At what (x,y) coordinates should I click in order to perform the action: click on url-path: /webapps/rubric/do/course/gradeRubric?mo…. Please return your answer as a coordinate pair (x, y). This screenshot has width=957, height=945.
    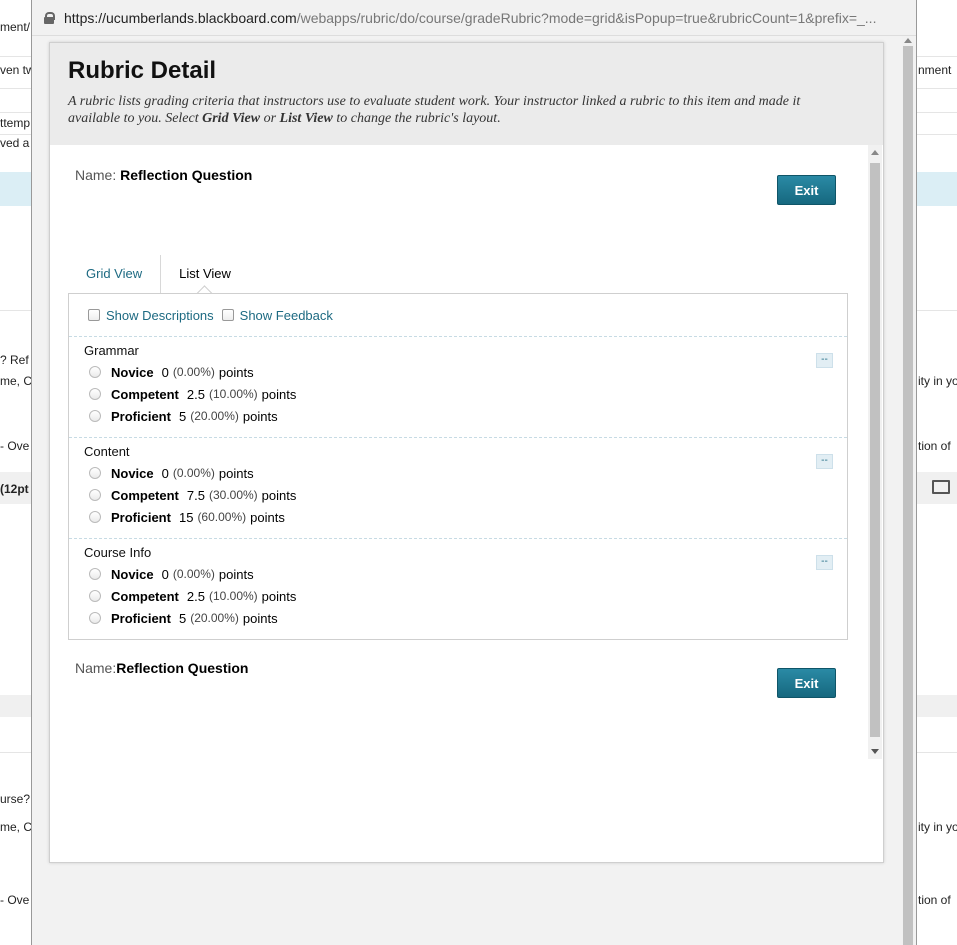
    Looking at the image, I should click on (586, 17).